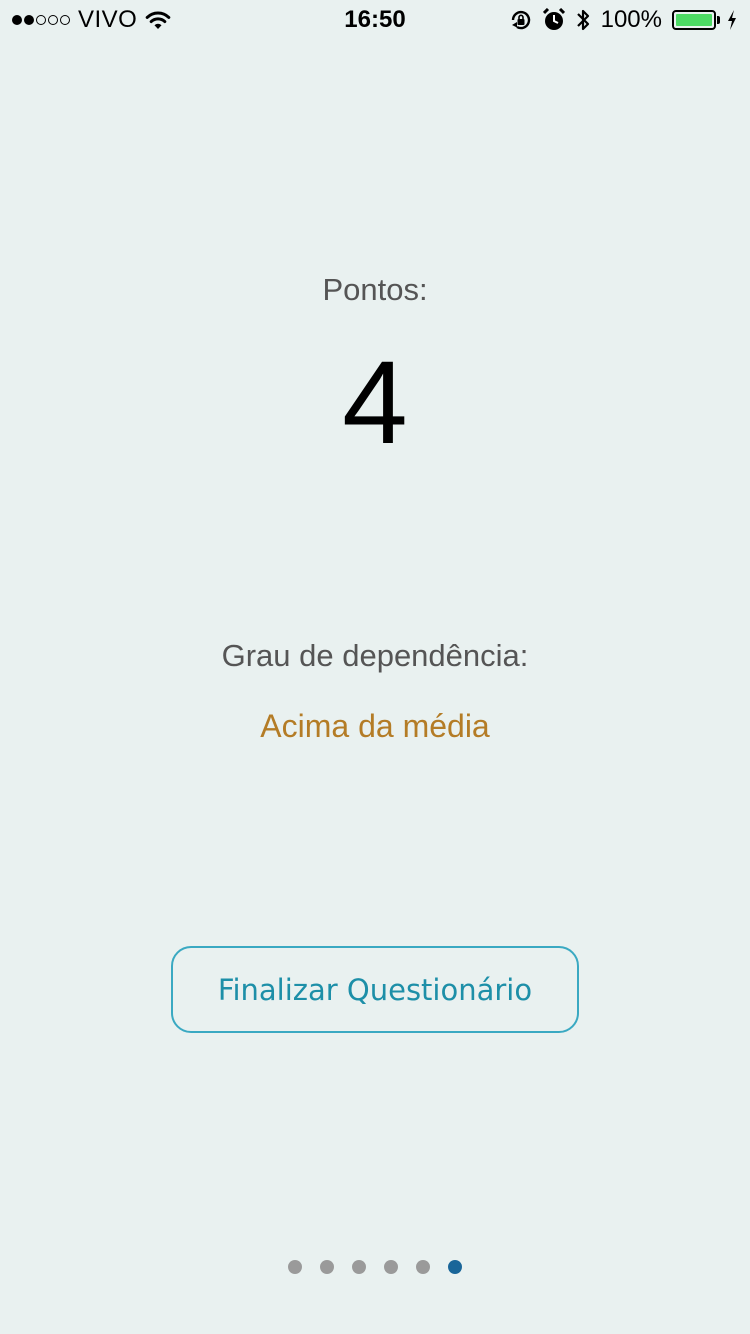  Describe the element at coordinates (375, 989) in the screenshot. I see `finish-questionnaire-button: Finalizar Questionário` at that location.